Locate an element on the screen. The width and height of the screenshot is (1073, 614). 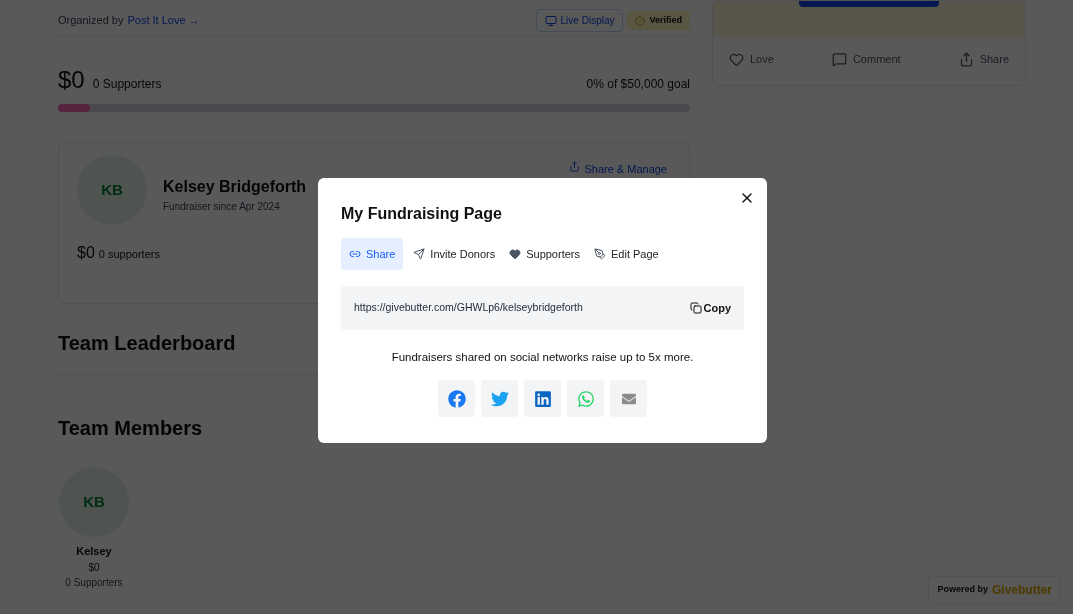
copy-icon is located at coordinates (695, 308).